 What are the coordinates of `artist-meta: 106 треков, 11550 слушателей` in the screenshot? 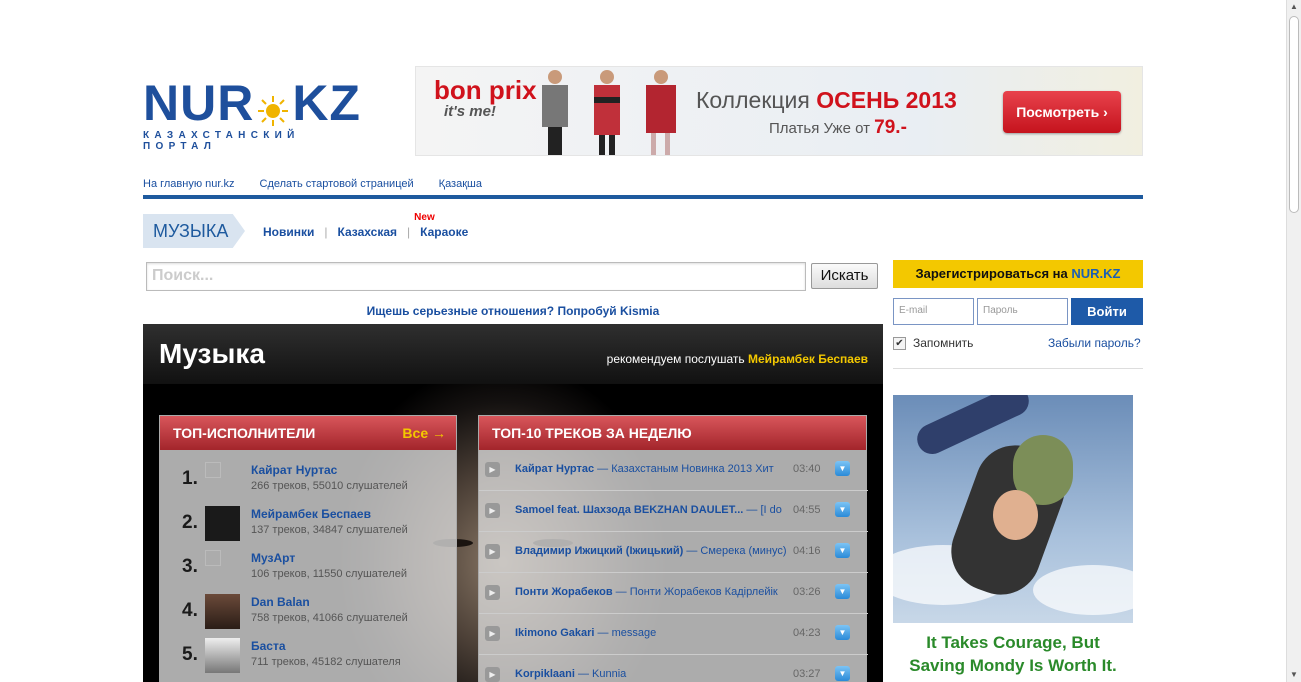 It's located at (329, 574).